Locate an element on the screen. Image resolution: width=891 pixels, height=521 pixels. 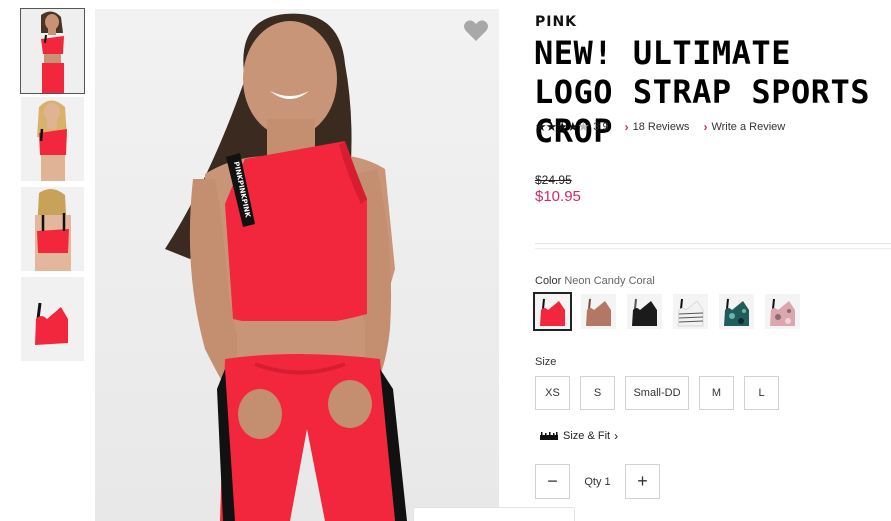
ruler-icon is located at coordinates (549, 436).